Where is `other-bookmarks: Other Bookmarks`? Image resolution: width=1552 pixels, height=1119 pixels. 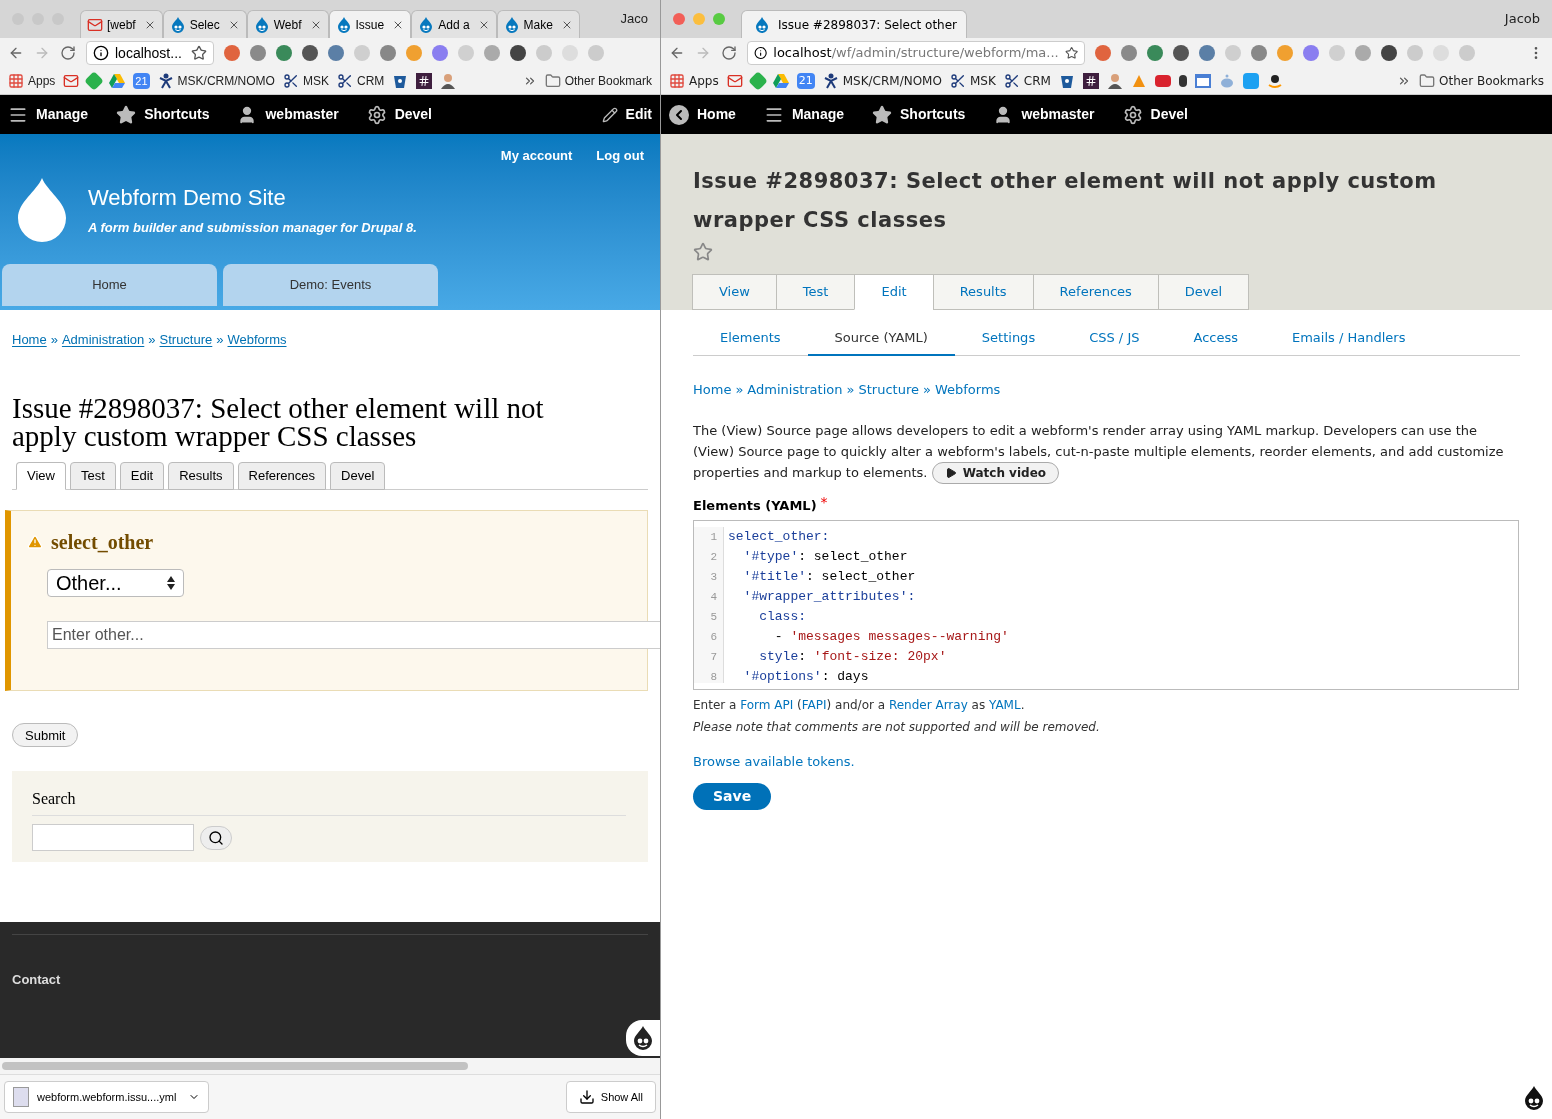
other-bookmarks: Other Bookmarks is located at coordinates (1481, 81).